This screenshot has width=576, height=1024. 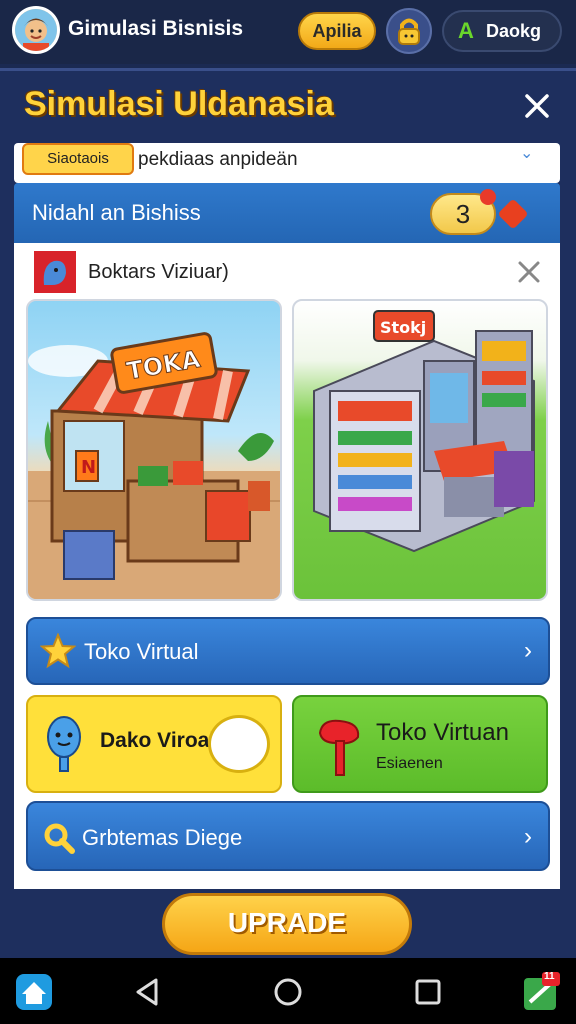 I want to click on shop-image-left: N TOKA, so click(x=154, y=450).